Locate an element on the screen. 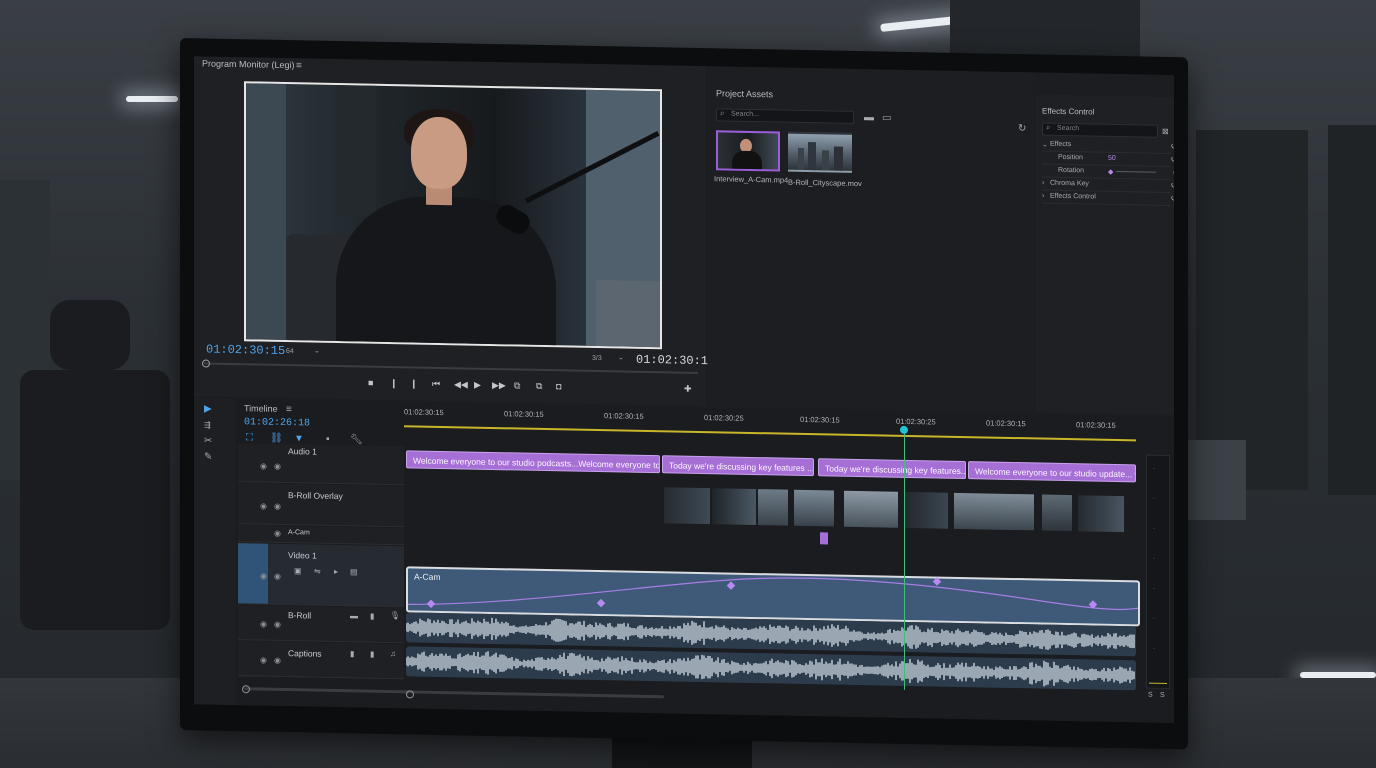 The image size is (1376, 768). playhead-handle is located at coordinates (904, 429).